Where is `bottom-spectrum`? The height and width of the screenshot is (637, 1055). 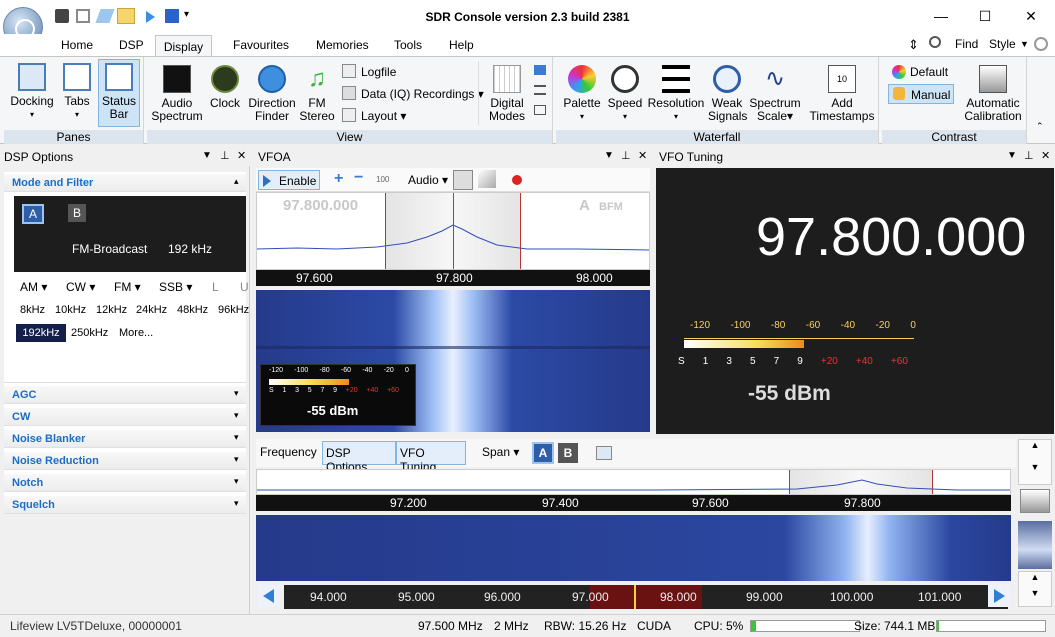
bottom-spectrum is located at coordinates (633, 482).